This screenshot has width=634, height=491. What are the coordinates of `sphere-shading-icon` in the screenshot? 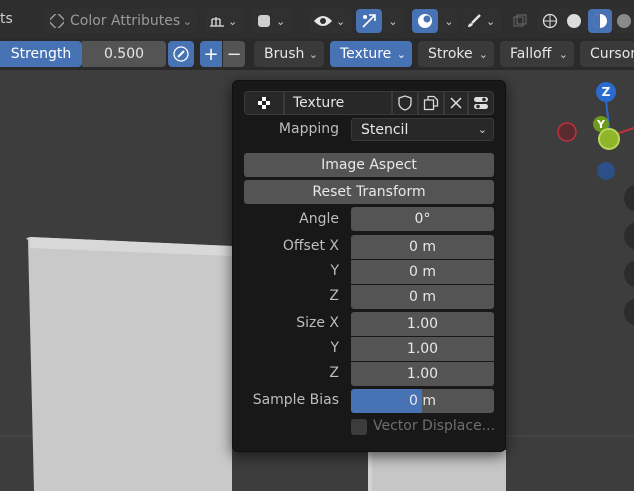 It's located at (264, 21).